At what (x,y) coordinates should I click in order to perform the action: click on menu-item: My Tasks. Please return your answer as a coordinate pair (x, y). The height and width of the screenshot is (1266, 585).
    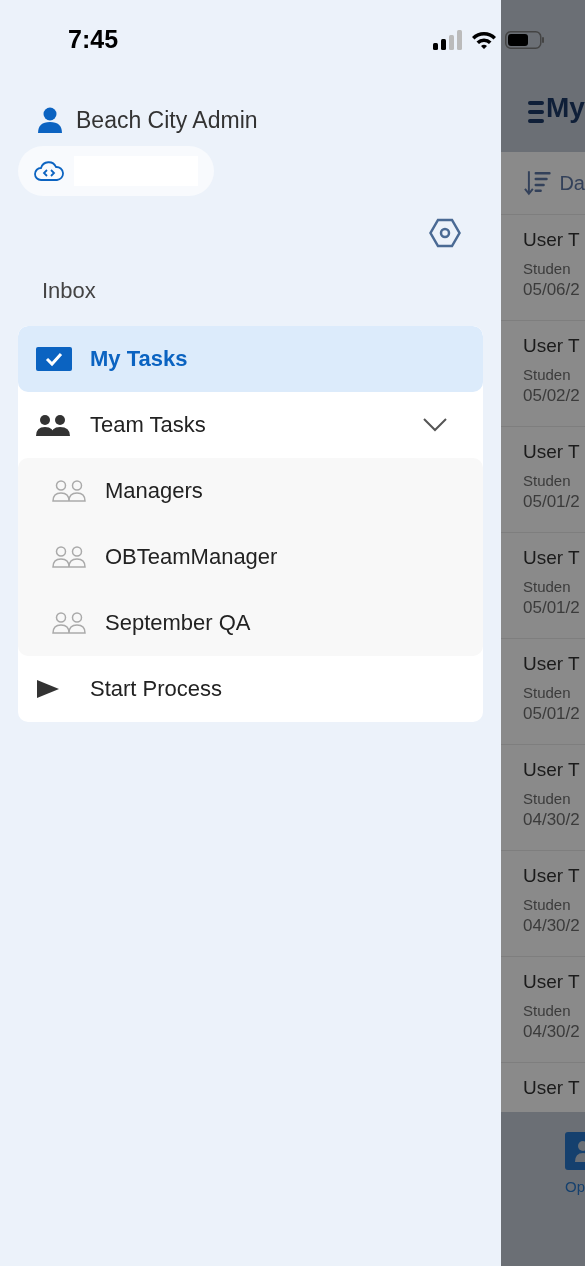
    Looking at the image, I should click on (250, 359).